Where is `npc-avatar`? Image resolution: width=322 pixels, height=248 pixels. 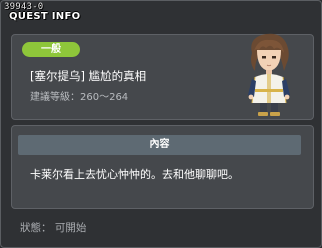
npc-avatar is located at coordinates (269, 74).